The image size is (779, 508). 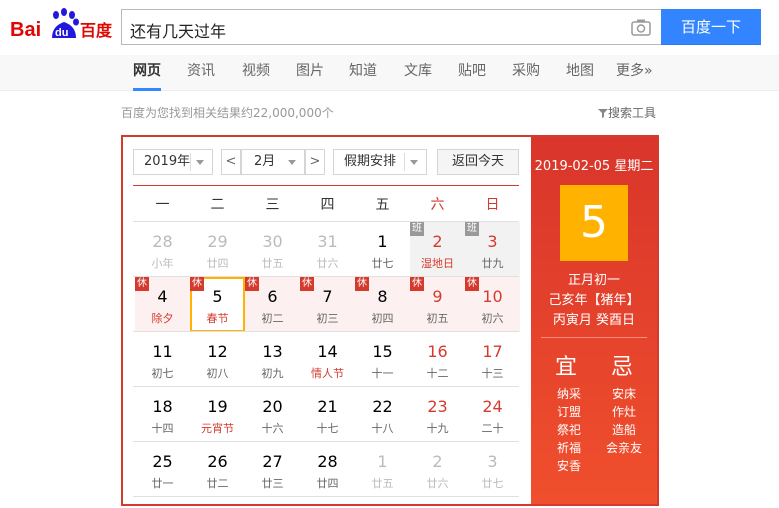 I want to click on day-lunar: 除夕, so click(x=162, y=318).